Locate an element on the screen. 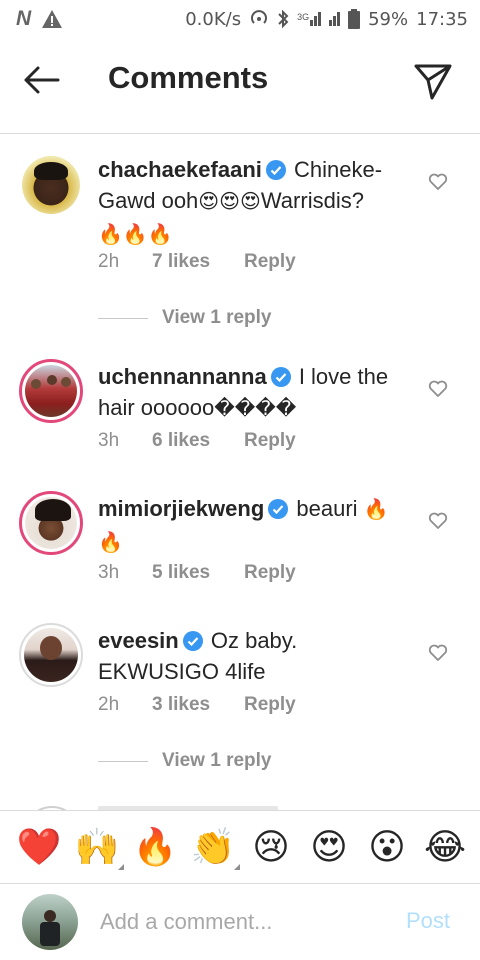 The width and height of the screenshot is (480, 960). comment-emoji: 🔥🔥🔥 is located at coordinates (135, 235).